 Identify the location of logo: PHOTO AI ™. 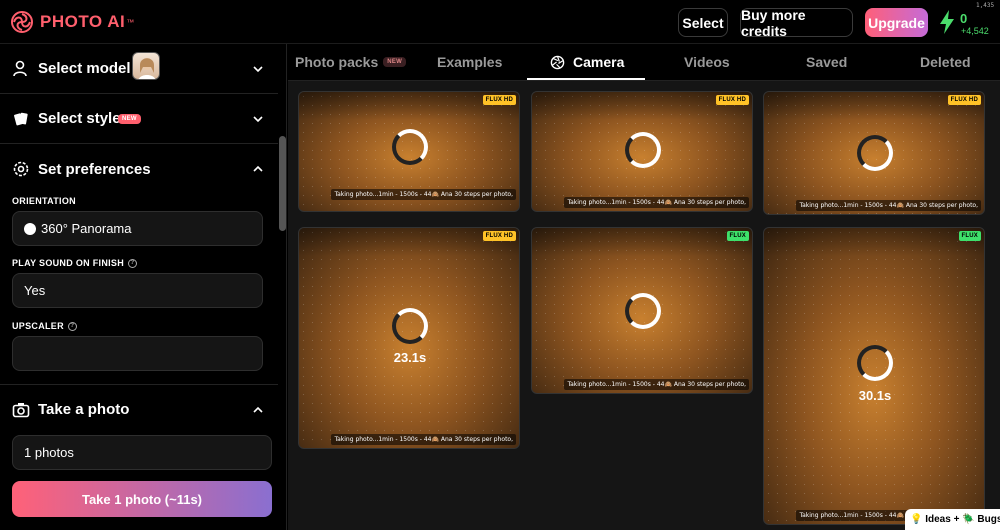
(72, 22).